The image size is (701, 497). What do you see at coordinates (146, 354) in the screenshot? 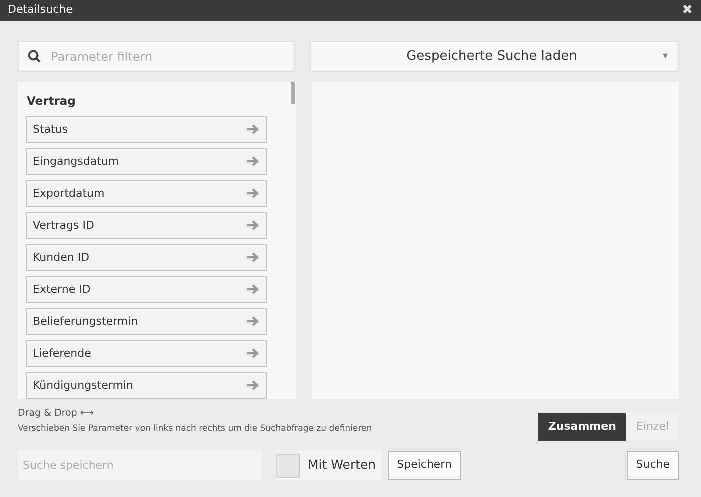
I see `parameter-item: Lieferende` at bounding box center [146, 354].